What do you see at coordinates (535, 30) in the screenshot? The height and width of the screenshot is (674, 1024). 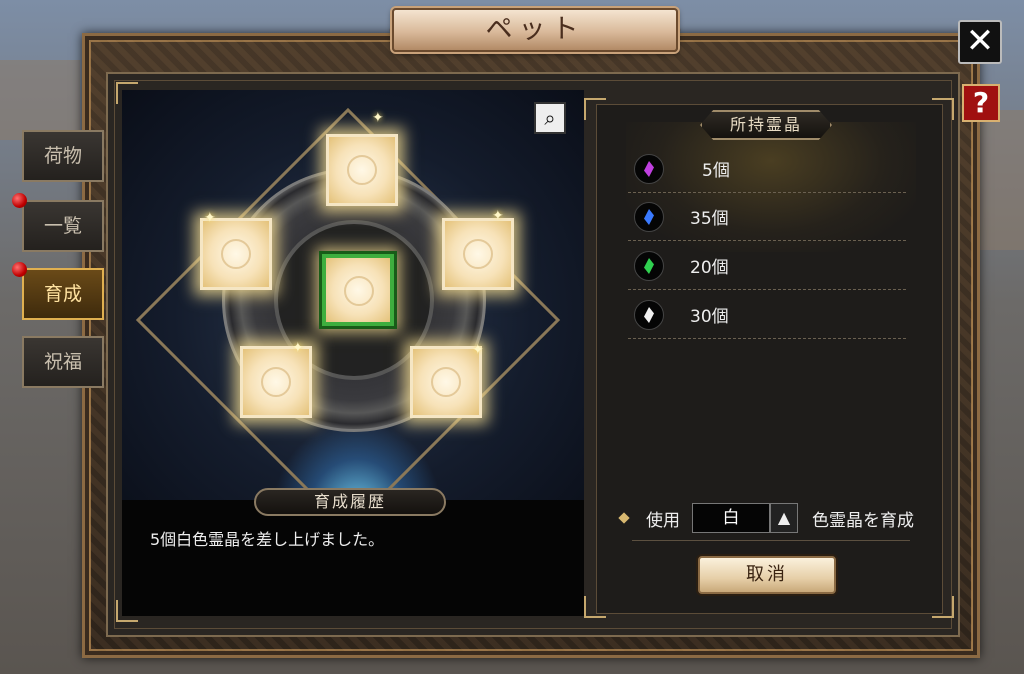 I see `window-title: ペット` at bounding box center [535, 30].